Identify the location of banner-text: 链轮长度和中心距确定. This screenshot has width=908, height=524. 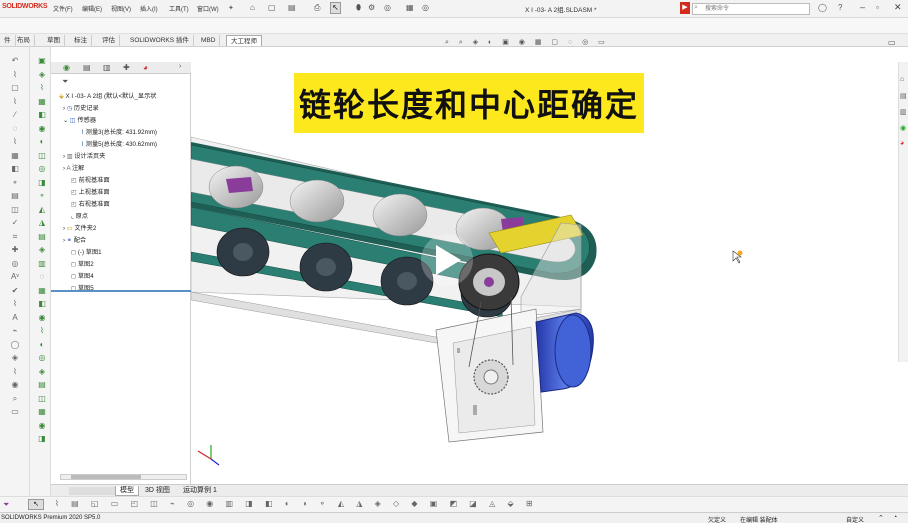
(468, 105).